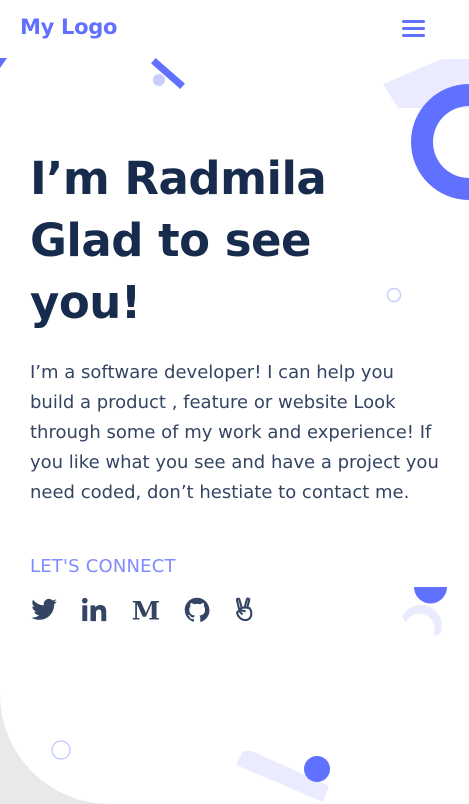 This screenshot has width=469, height=804. Describe the element at coordinates (178, 178) in the screenshot. I see `hero-heading-line: I’m Radmila` at that location.